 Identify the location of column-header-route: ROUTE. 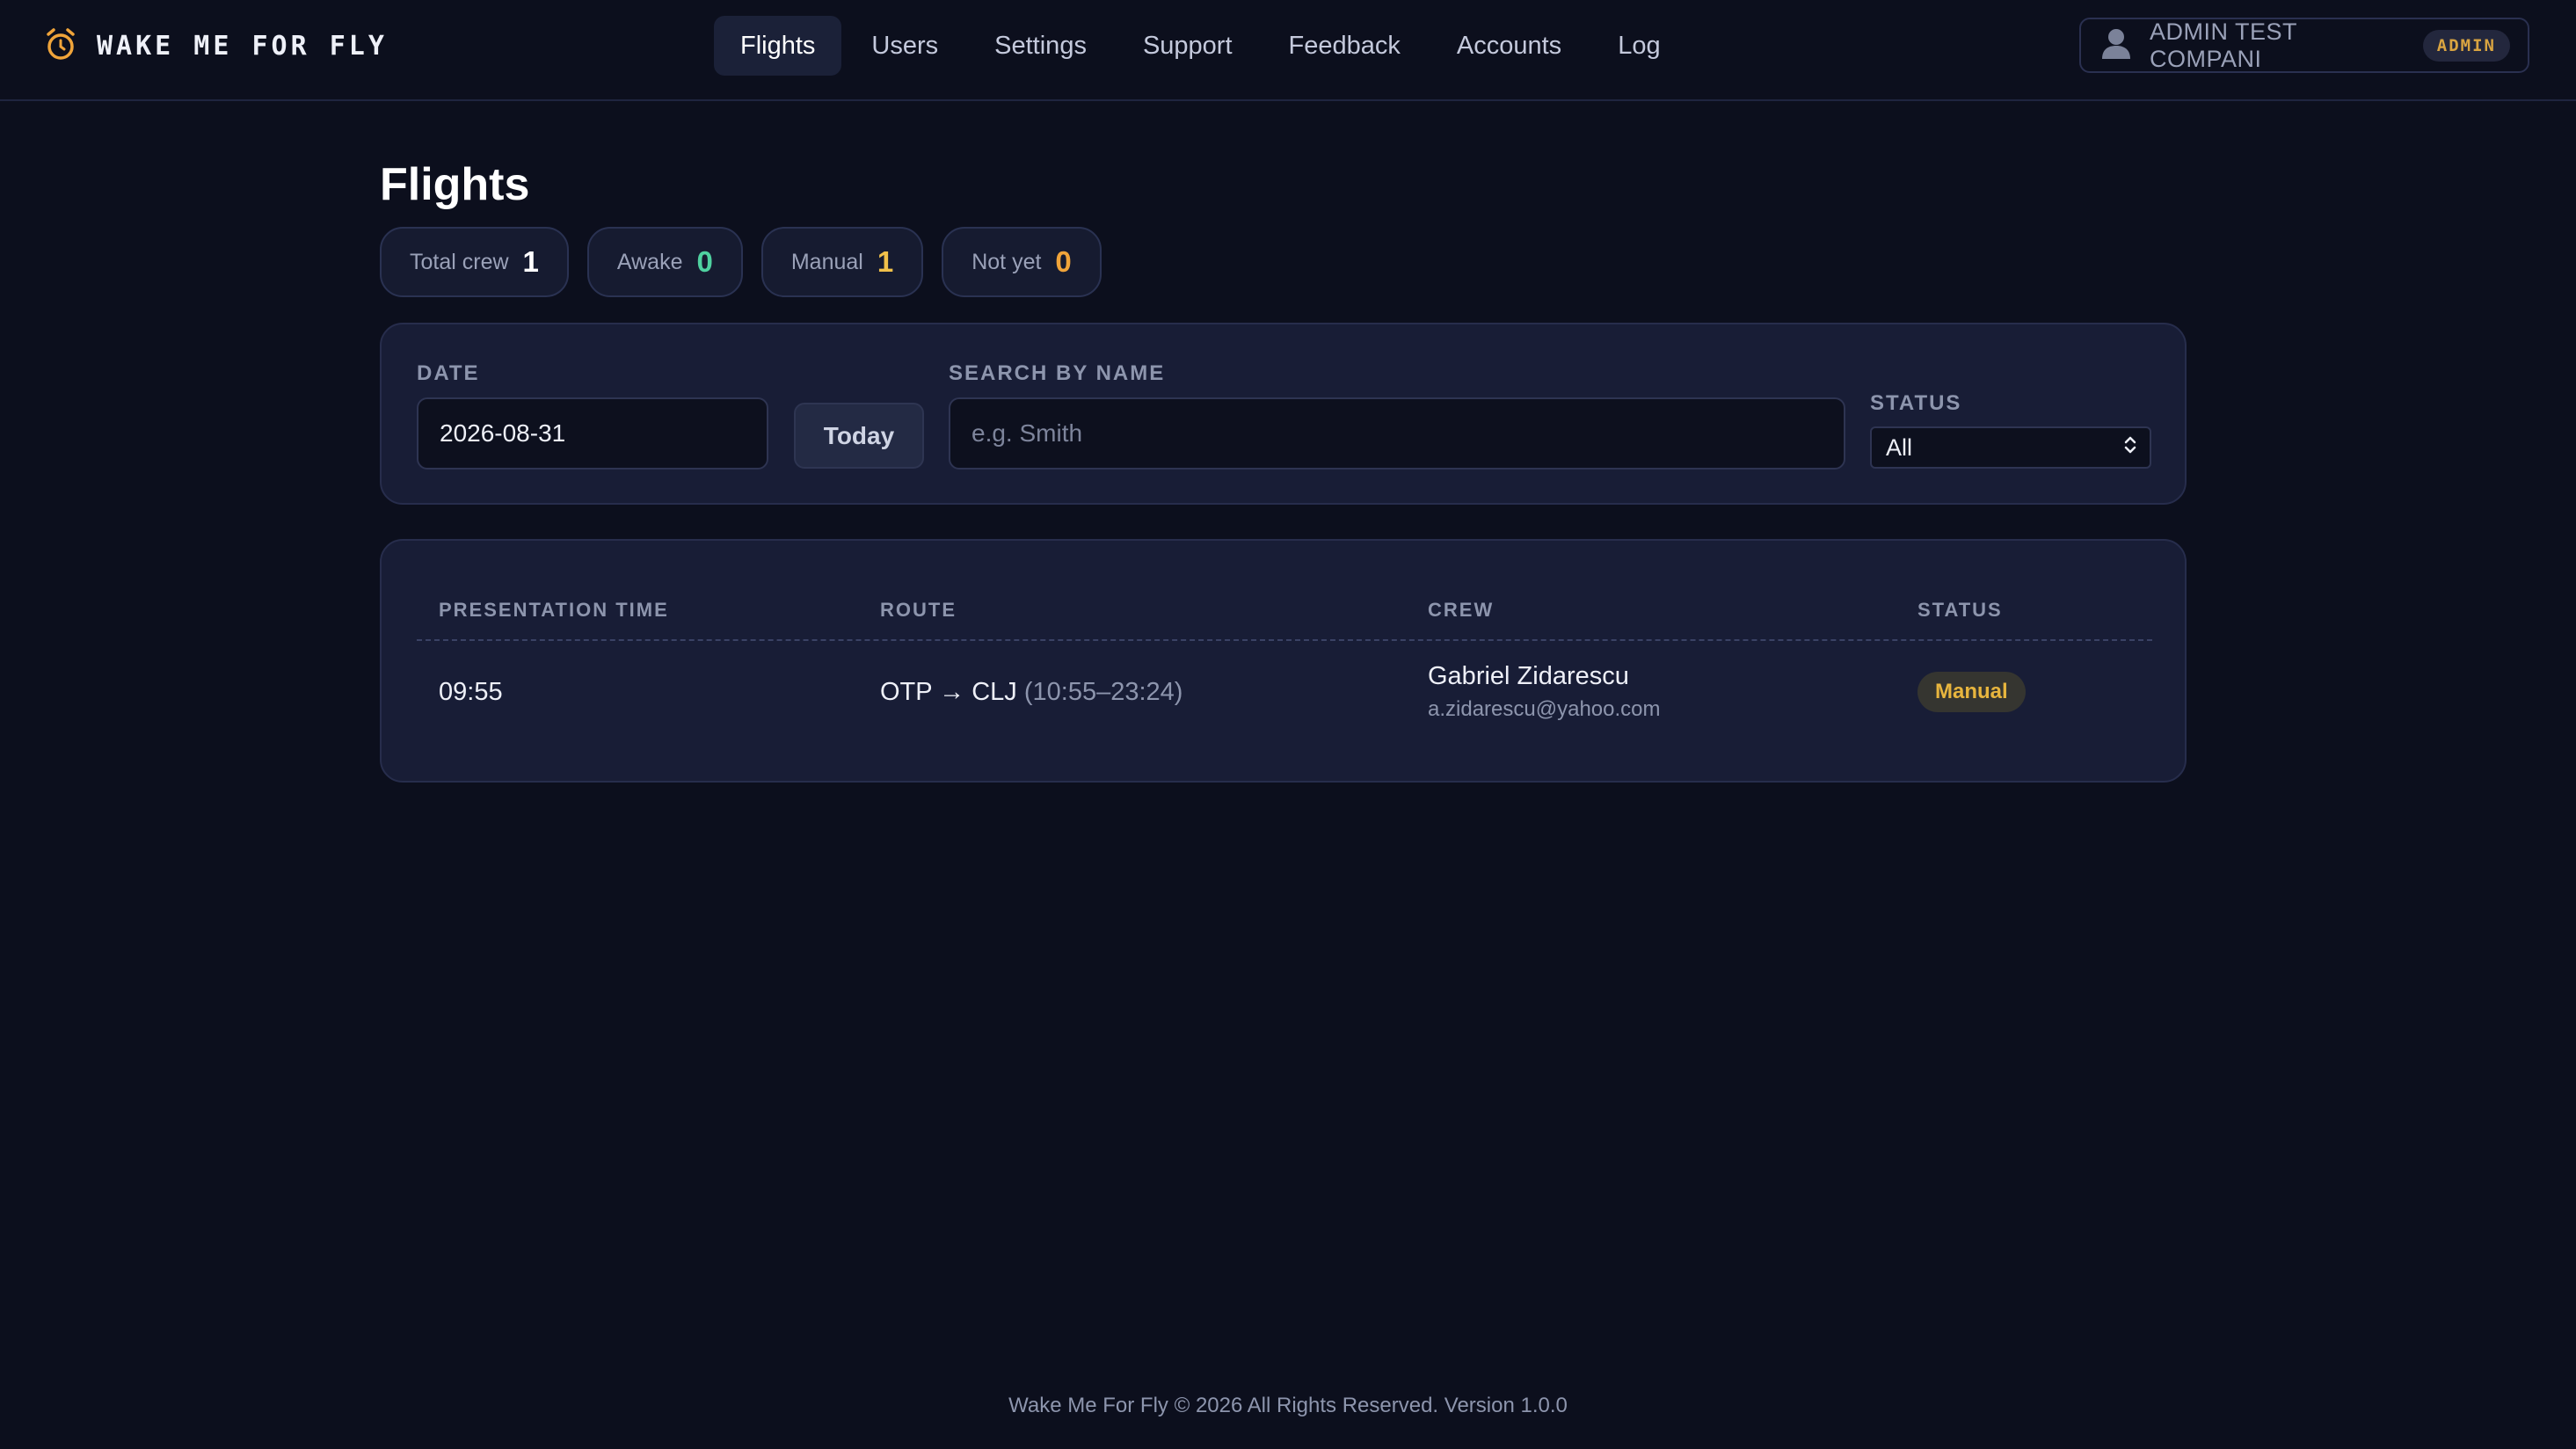
(918, 610).